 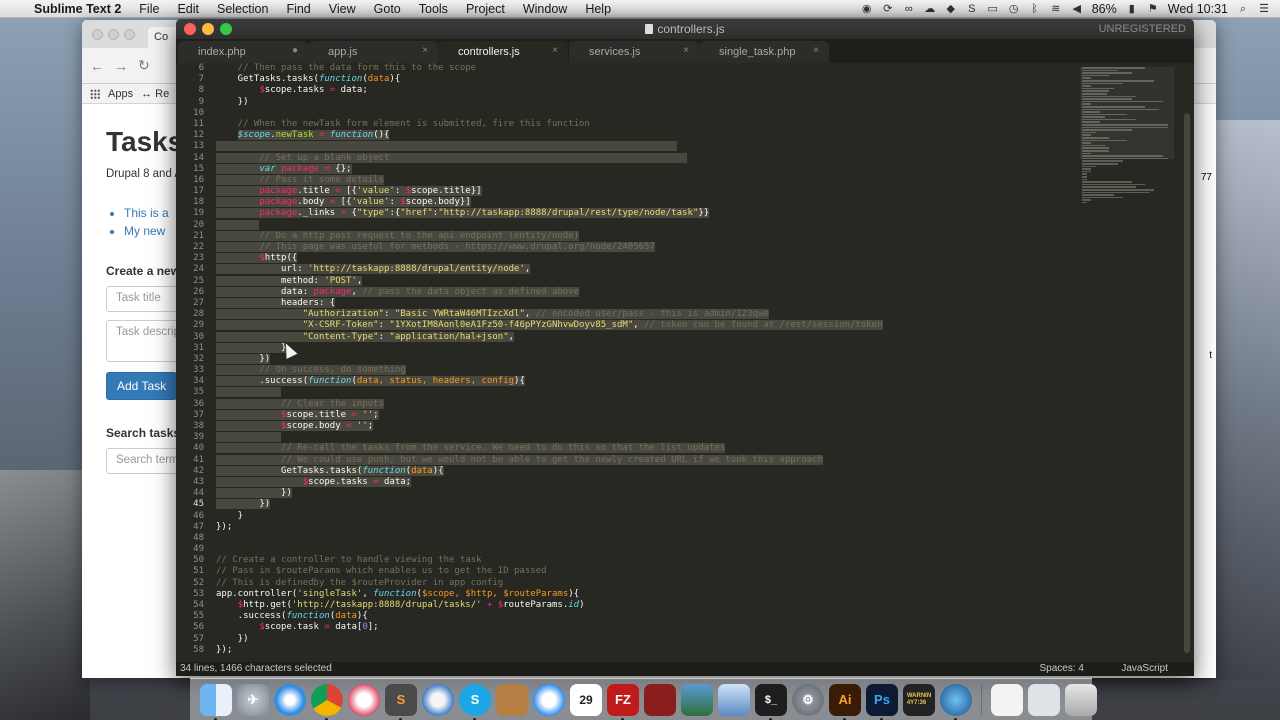 What do you see at coordinates (634, 52) in the screenshot?
I see `tab-services-js: services.js ×` at bounding box center [634, 52].